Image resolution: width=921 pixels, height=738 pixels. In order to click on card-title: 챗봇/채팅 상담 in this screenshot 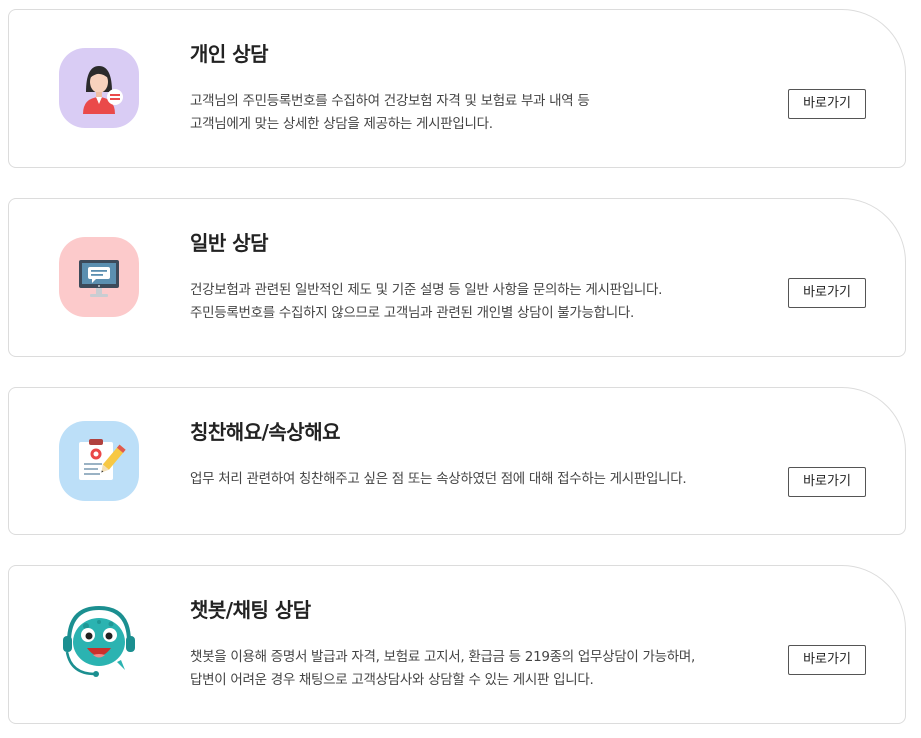, I will do `click(250, 610)`.